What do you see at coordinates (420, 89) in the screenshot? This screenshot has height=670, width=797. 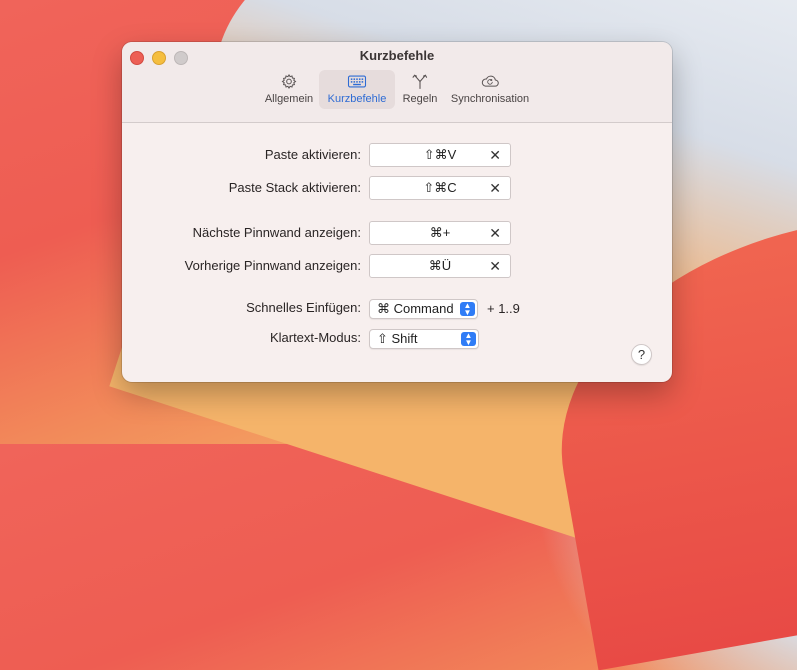 I see `tab-regeln: Regeln` at bounding box center [420, 89].